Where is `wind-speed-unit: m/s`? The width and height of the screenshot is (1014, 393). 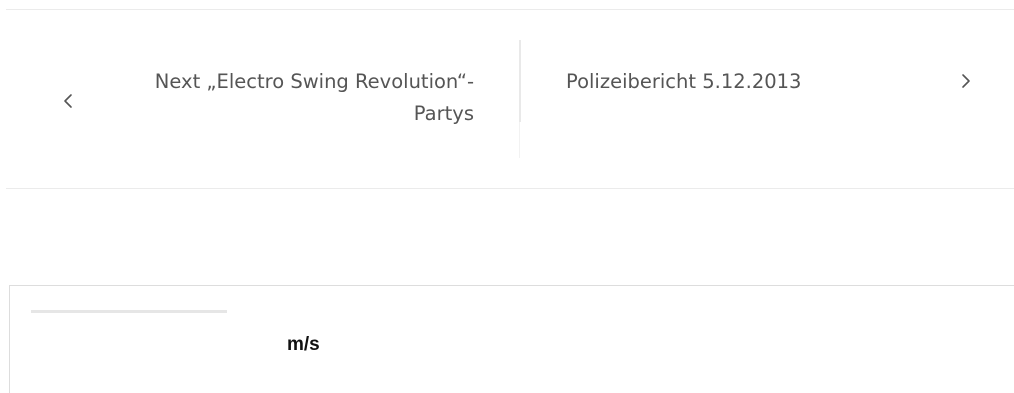
wind-speed-unit: m/s is located at coordinates (303, 344).